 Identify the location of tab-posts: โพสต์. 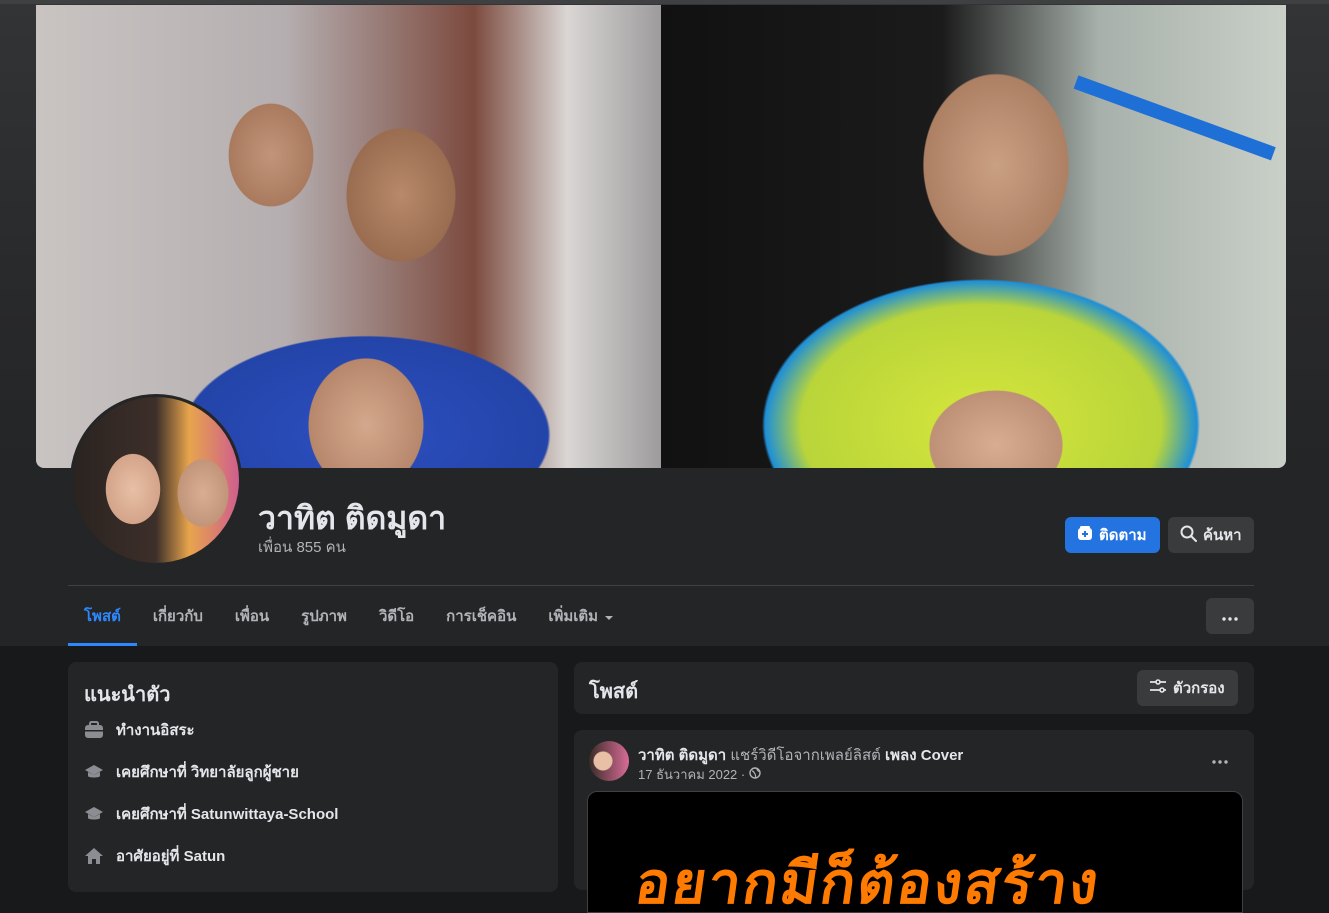
(102, 616).